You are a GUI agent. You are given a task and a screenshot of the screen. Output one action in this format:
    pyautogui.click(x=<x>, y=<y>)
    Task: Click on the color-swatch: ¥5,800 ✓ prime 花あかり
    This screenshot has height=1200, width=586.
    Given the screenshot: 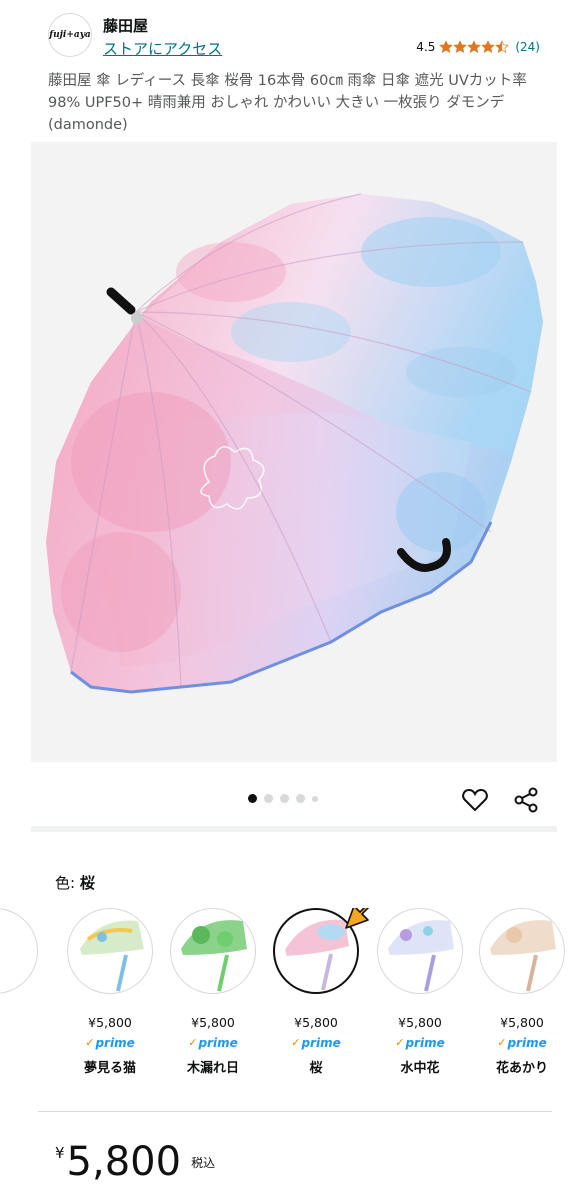 What is the action you would take?
    pyautogui.click(x=522, y=992)
    